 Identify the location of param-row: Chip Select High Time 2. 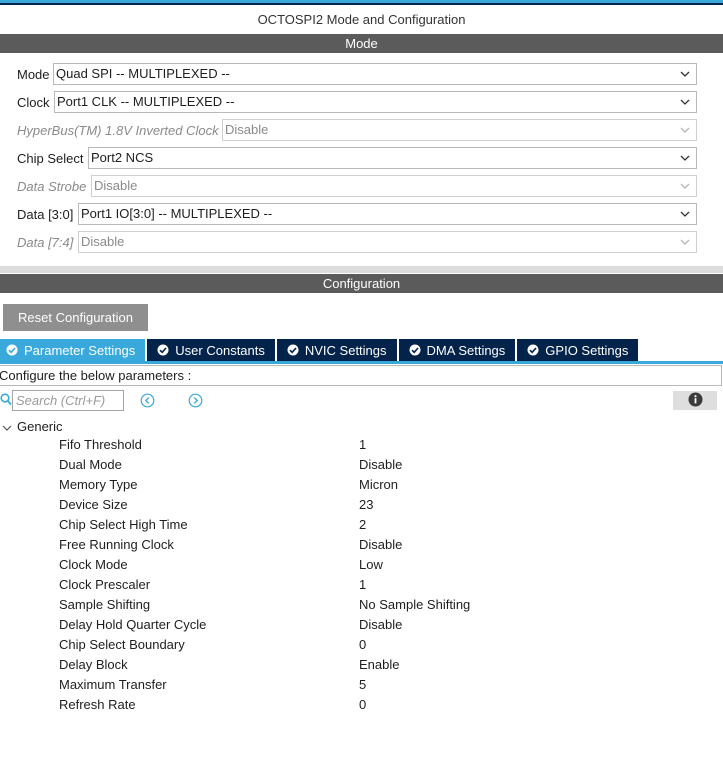
(361, 525).